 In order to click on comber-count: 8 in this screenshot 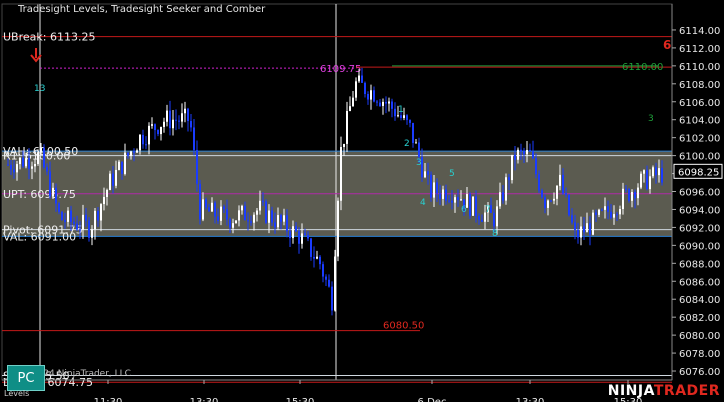, I will do `click(495, 234)`.